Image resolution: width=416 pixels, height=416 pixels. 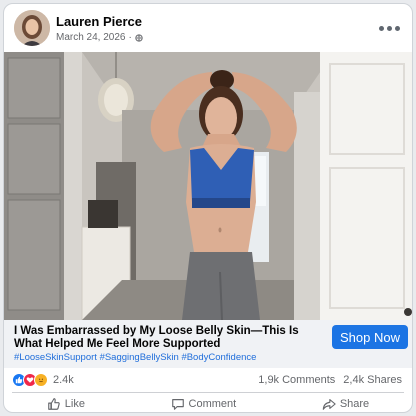 What do you see at coordinates (208, 392) in the screenshot?
I see `divider` at bounding box center [208, 392].